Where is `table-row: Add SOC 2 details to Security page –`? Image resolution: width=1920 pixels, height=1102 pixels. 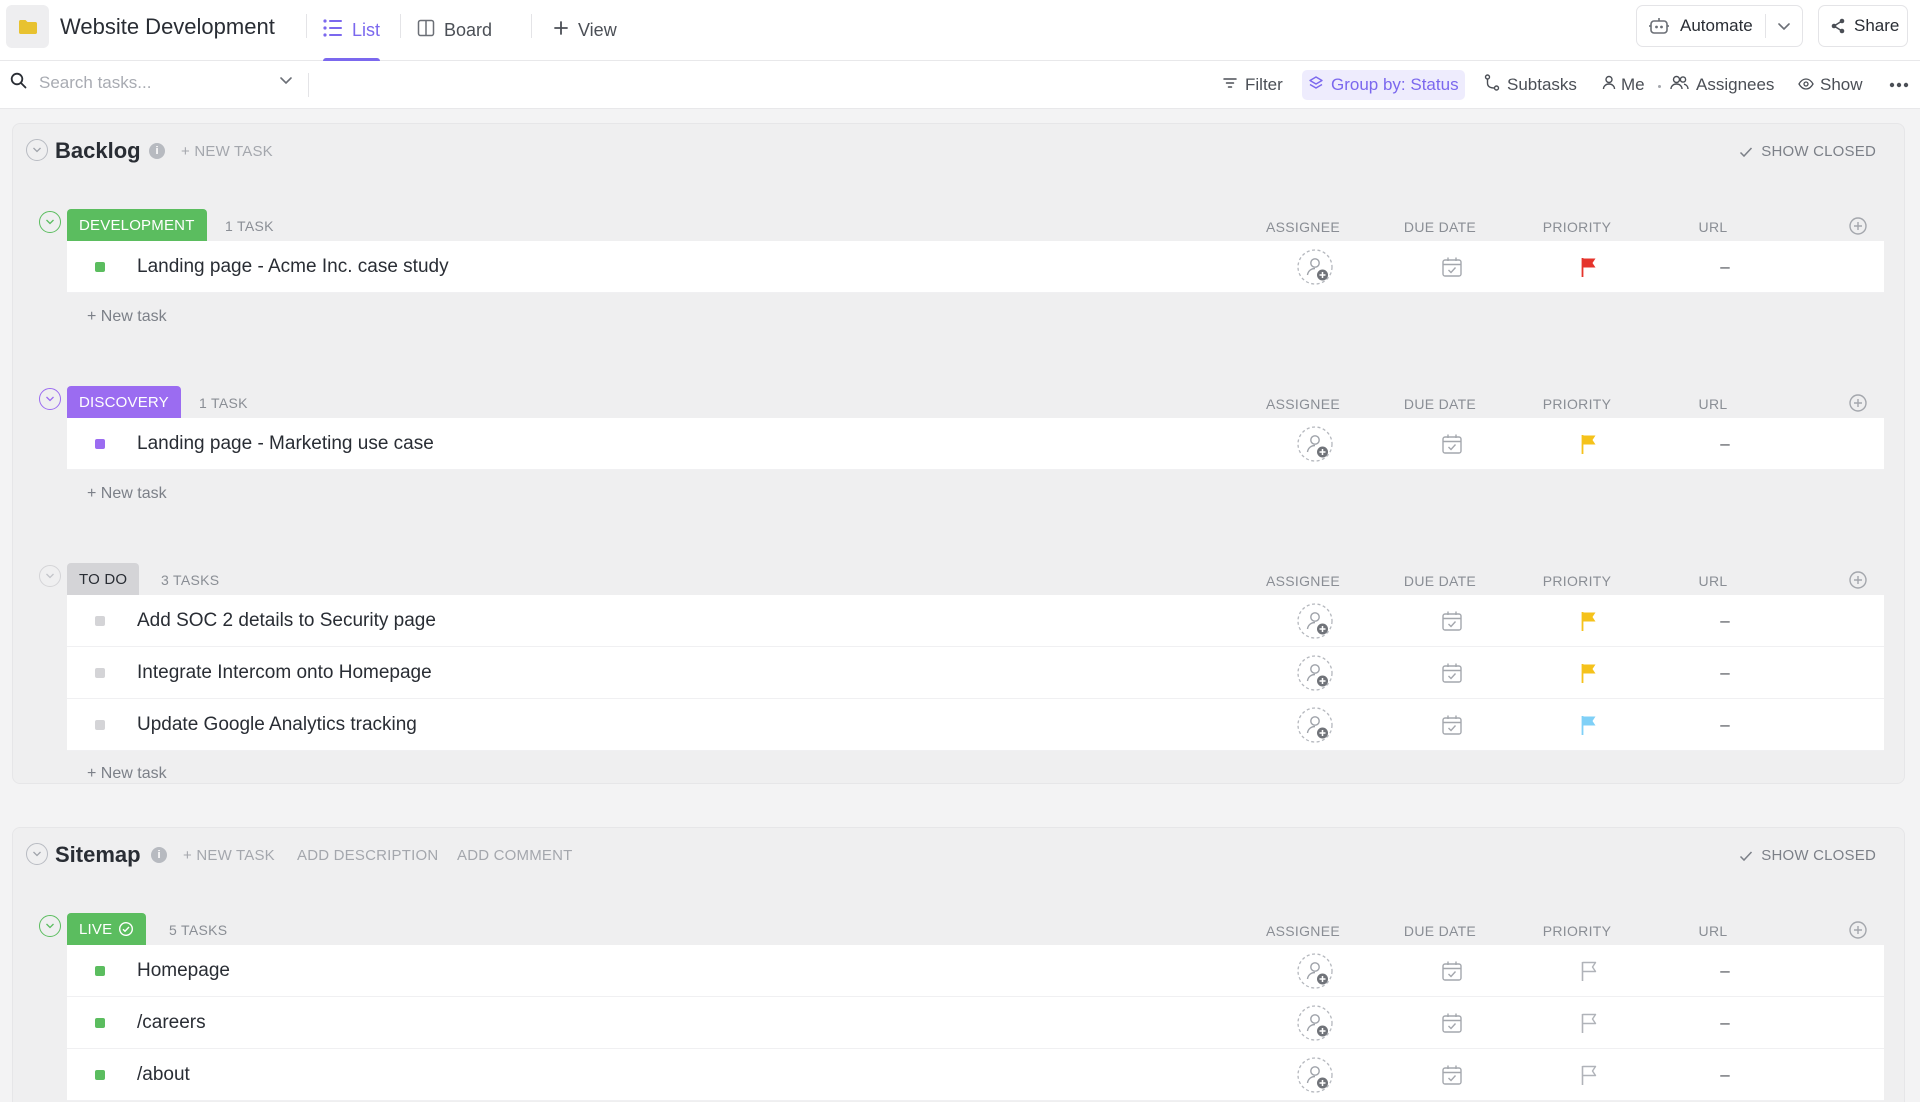
table-row: Add SOC 2 details to Security page – is located at coordinates (975, 621).